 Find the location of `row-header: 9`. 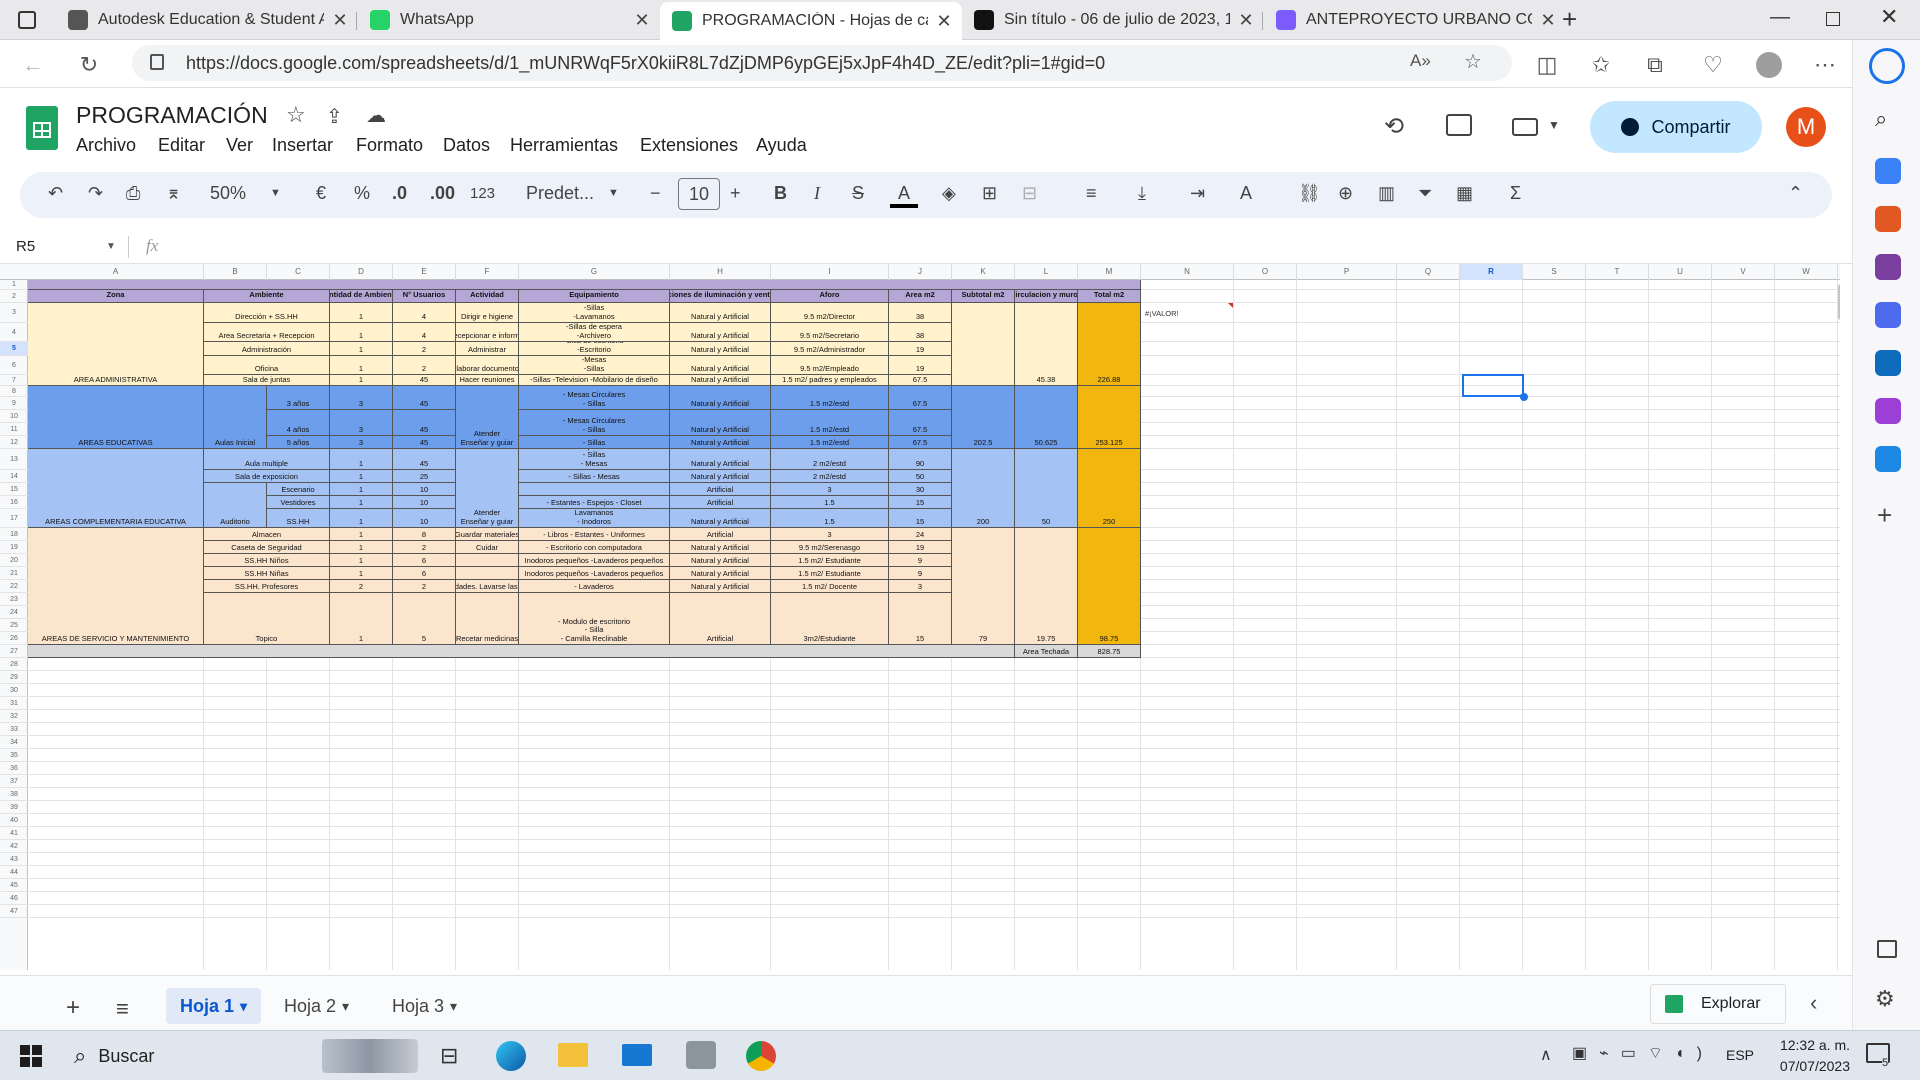

row-header: 9 is located at coordinates (14, 403).